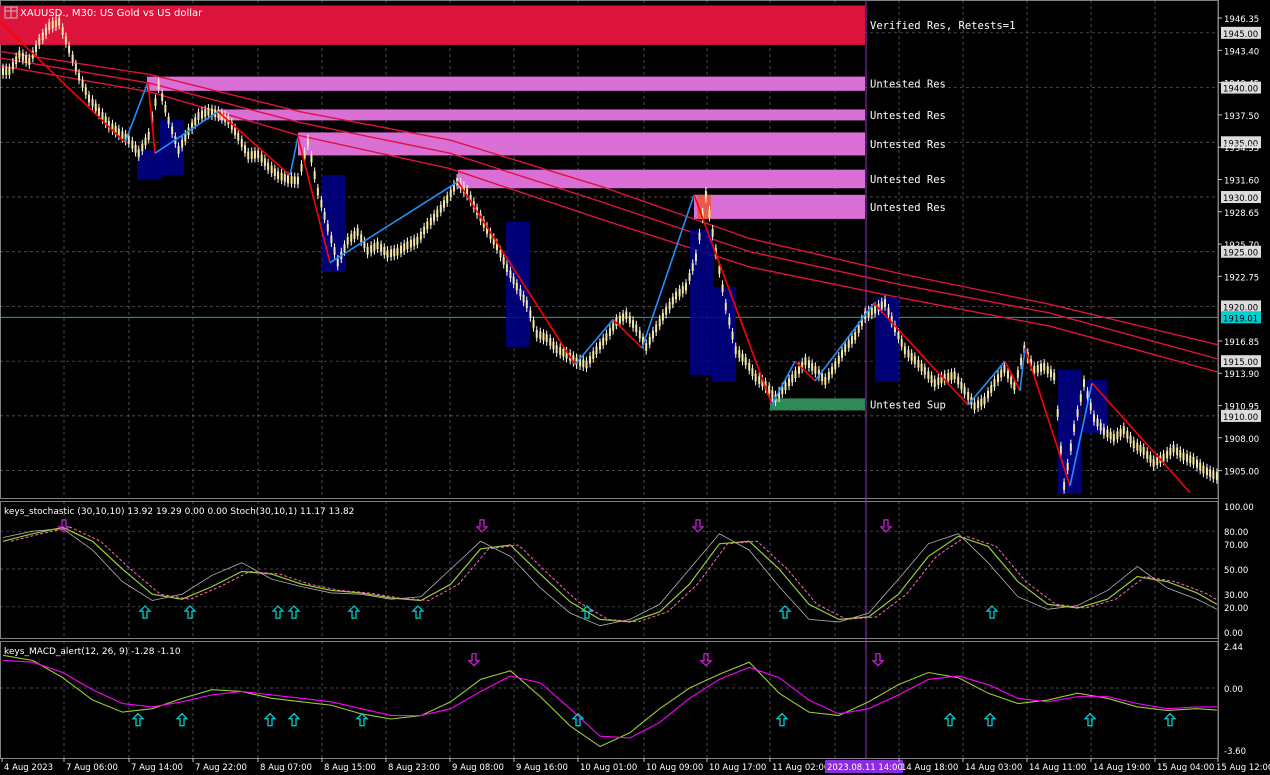 Image resolution: width=1270 pixels, height=775 pixels. I want to click on price-level-label: 1940.00, so click(1240, 90).